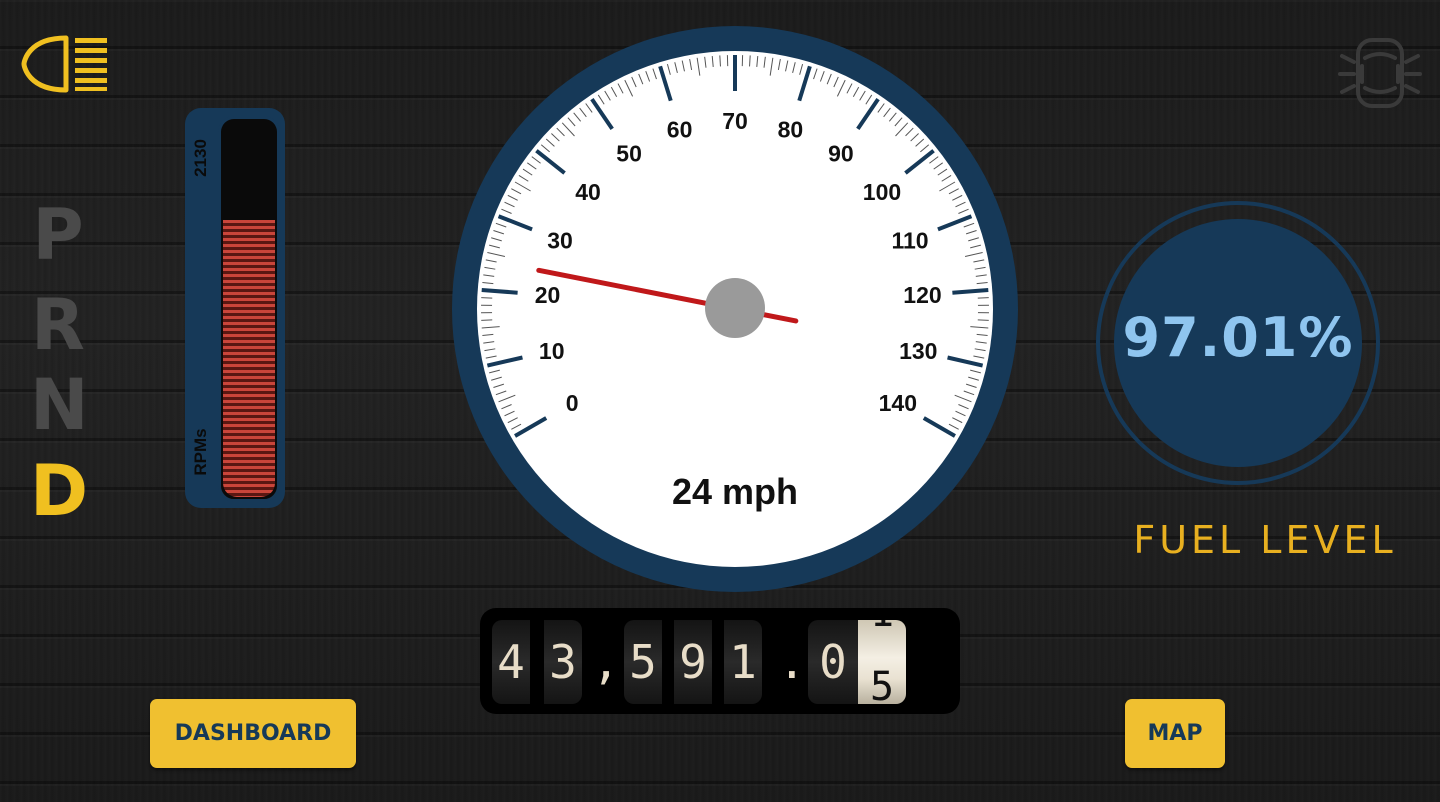  I want to click on fuel-level-label: FUEL LEVEL, so click(1265, 540).